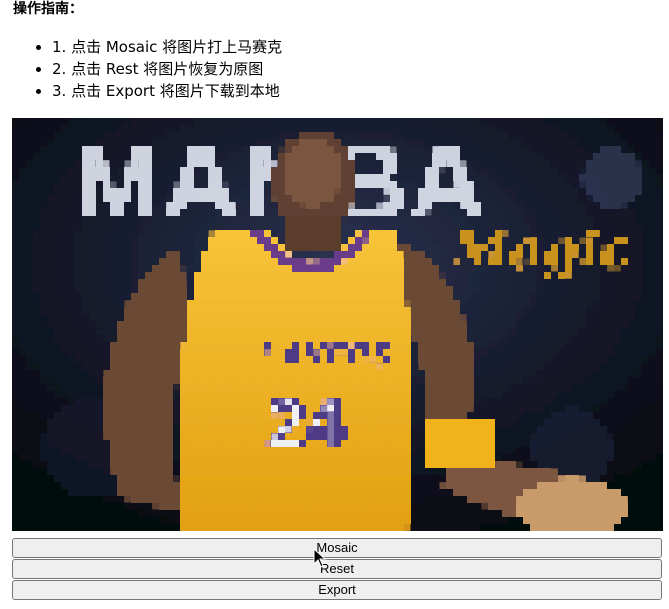  What do you see at coordinates (337, 569) in the screenshot?
I see `reset-button: Reset` at bounding box center [337, 569].